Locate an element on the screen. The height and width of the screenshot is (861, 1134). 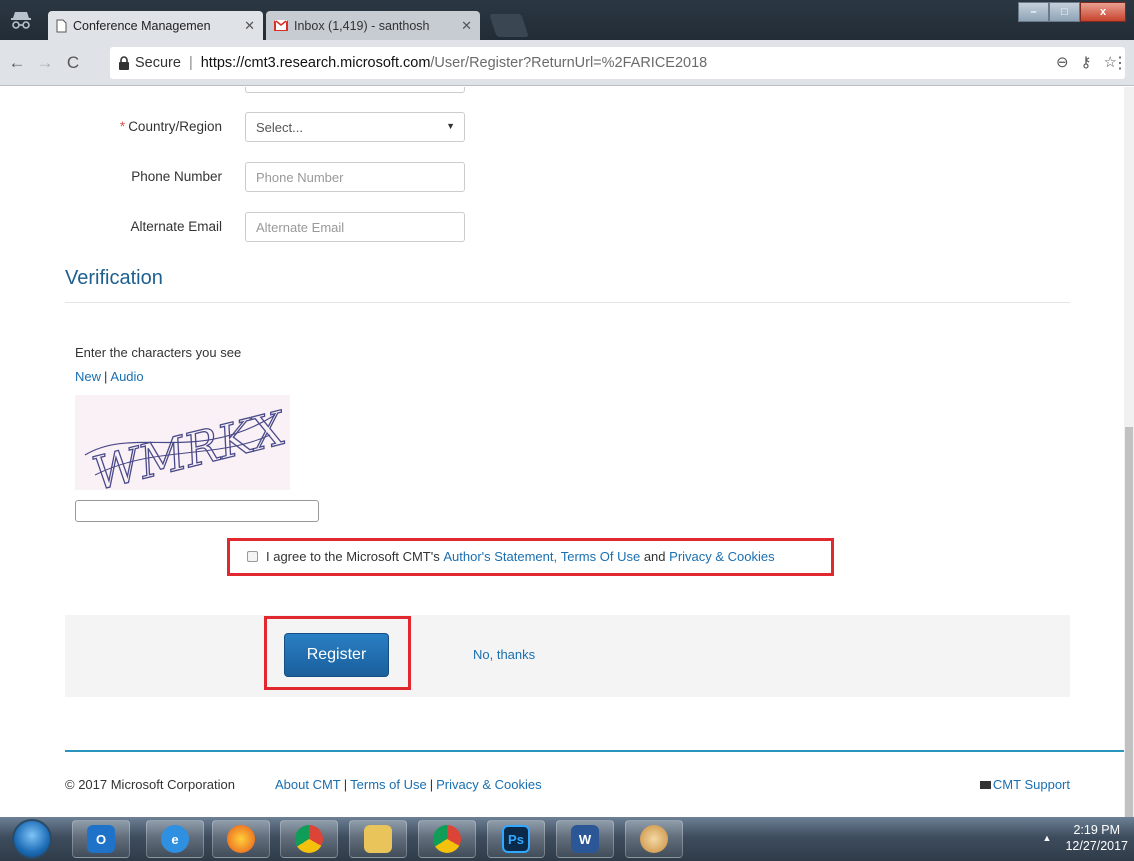
agreement-prefix: I agree to the Microsoft CMT's is located at coordinates (353, 556).